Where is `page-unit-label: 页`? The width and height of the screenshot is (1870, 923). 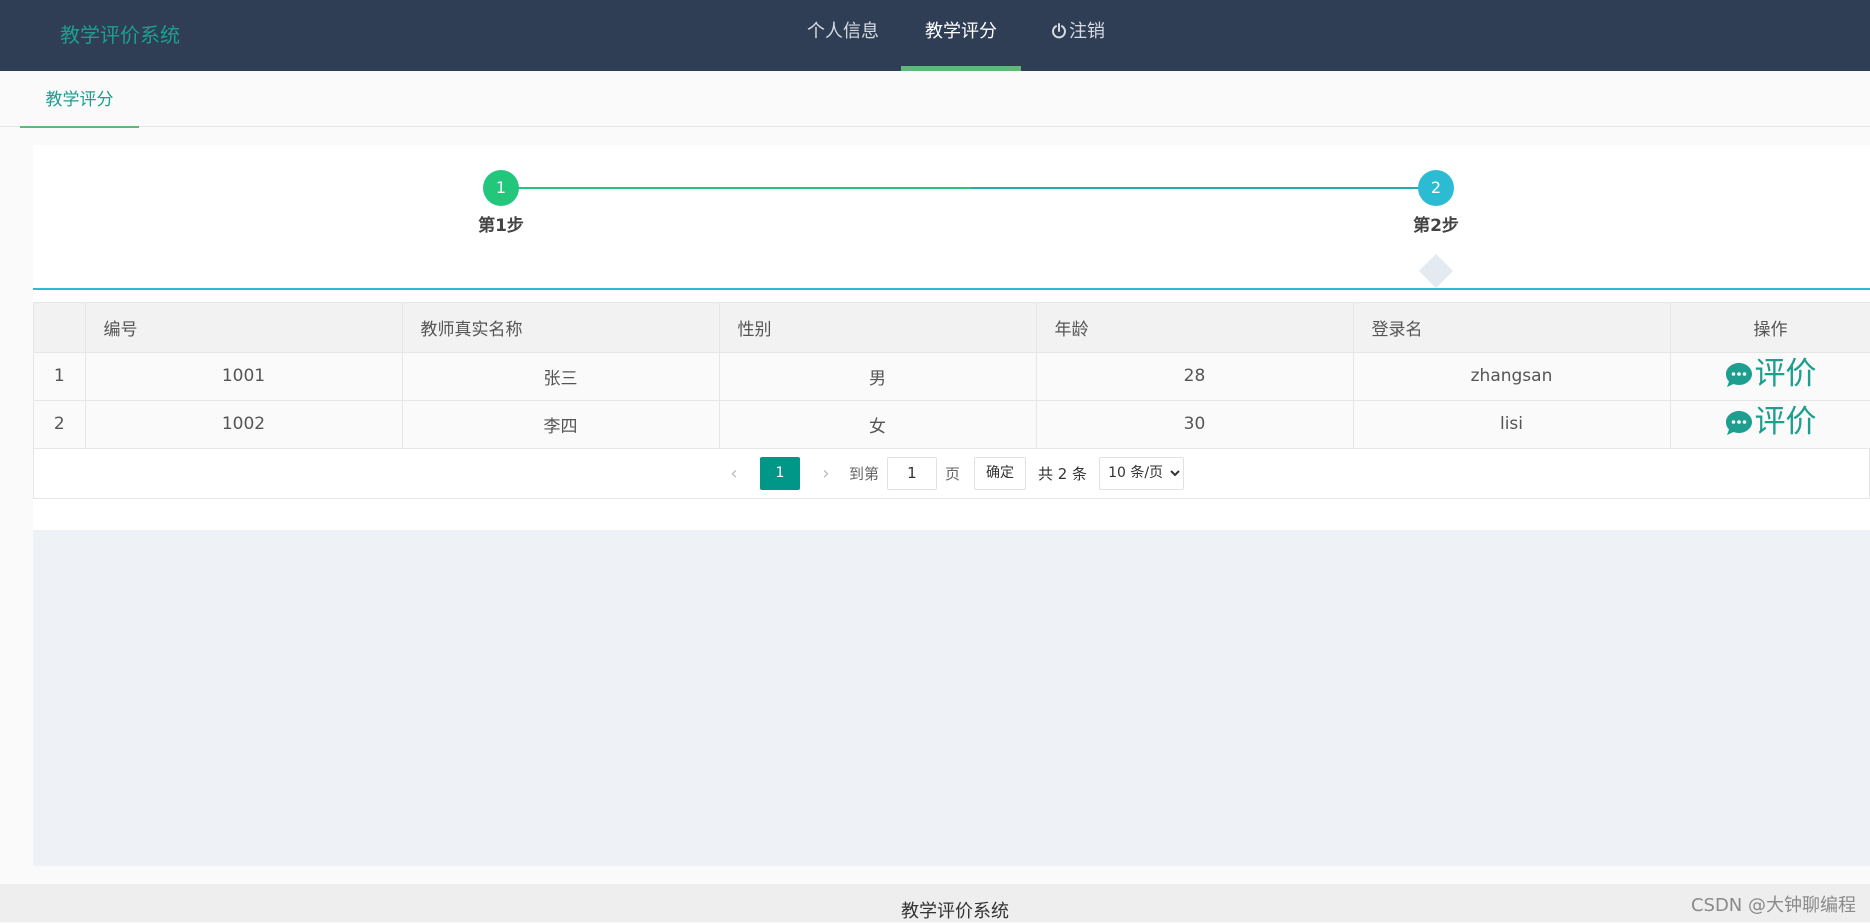 page-unit-label: 页 is located at coordinates (952, 473).